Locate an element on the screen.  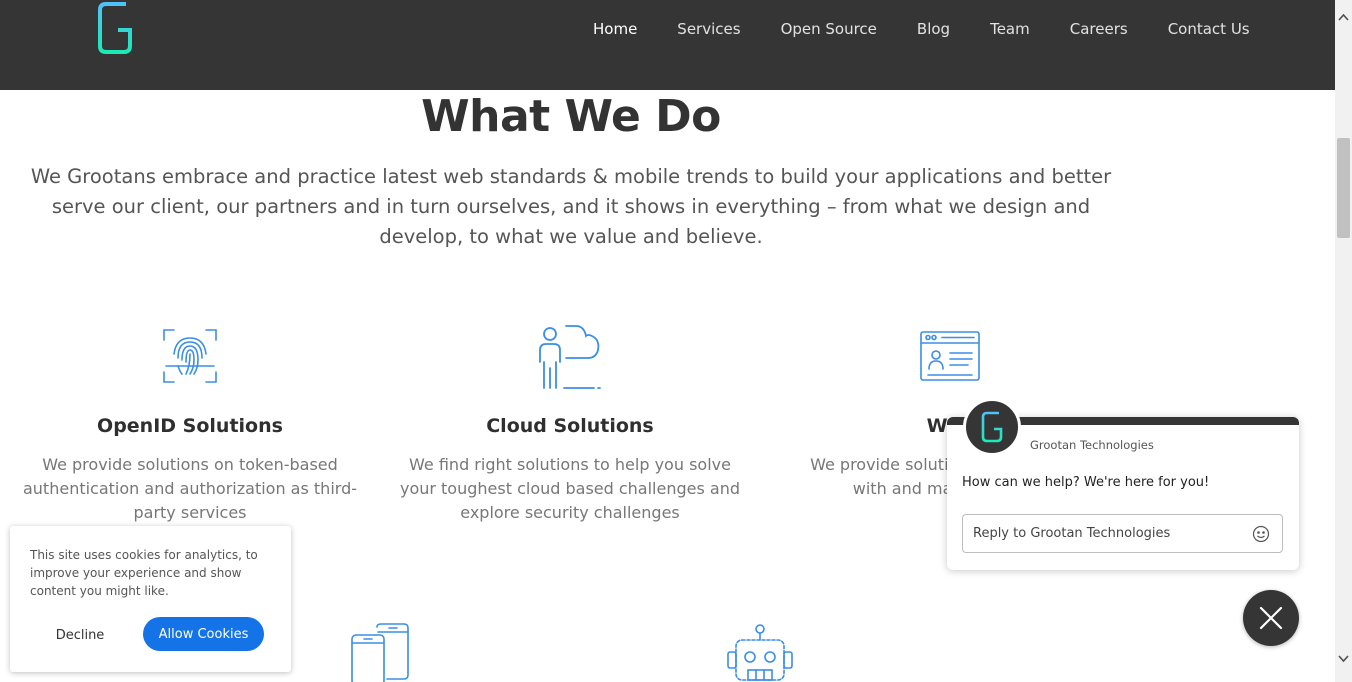
cloud-person-icon is located at coordinates (570, 357).